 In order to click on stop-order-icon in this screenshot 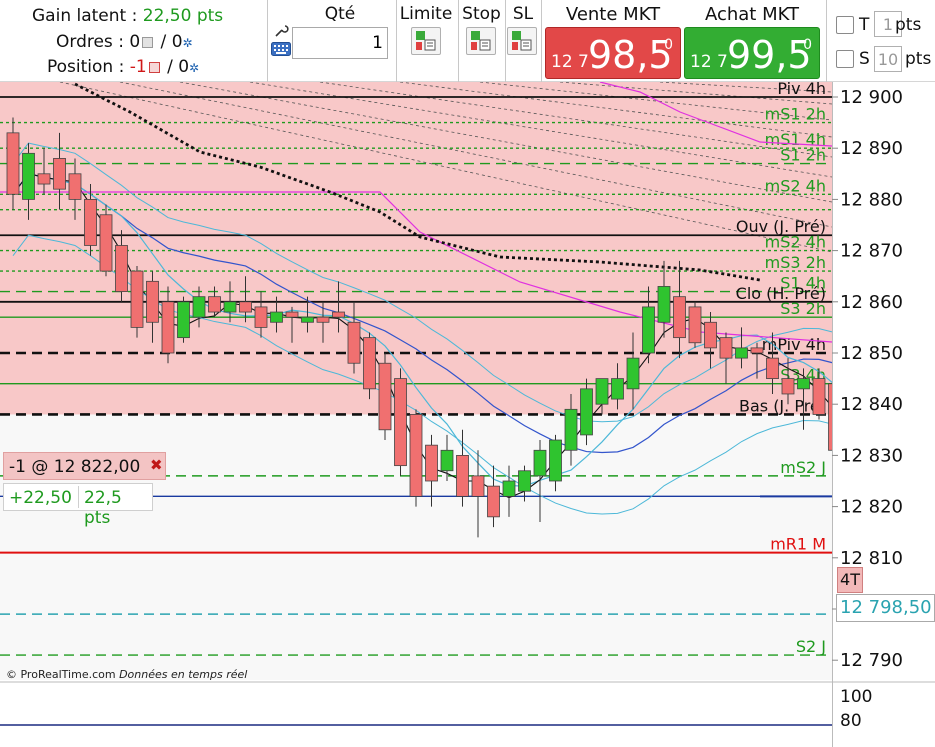, I will do `click(481, 41)`.